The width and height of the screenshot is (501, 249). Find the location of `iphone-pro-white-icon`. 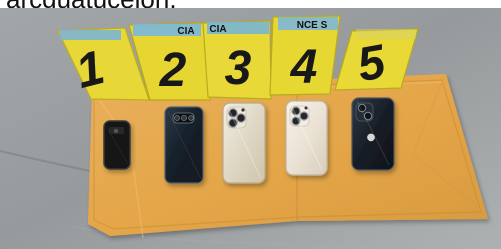

iphone-pro-white-icon is located at coordinates (306, 138).